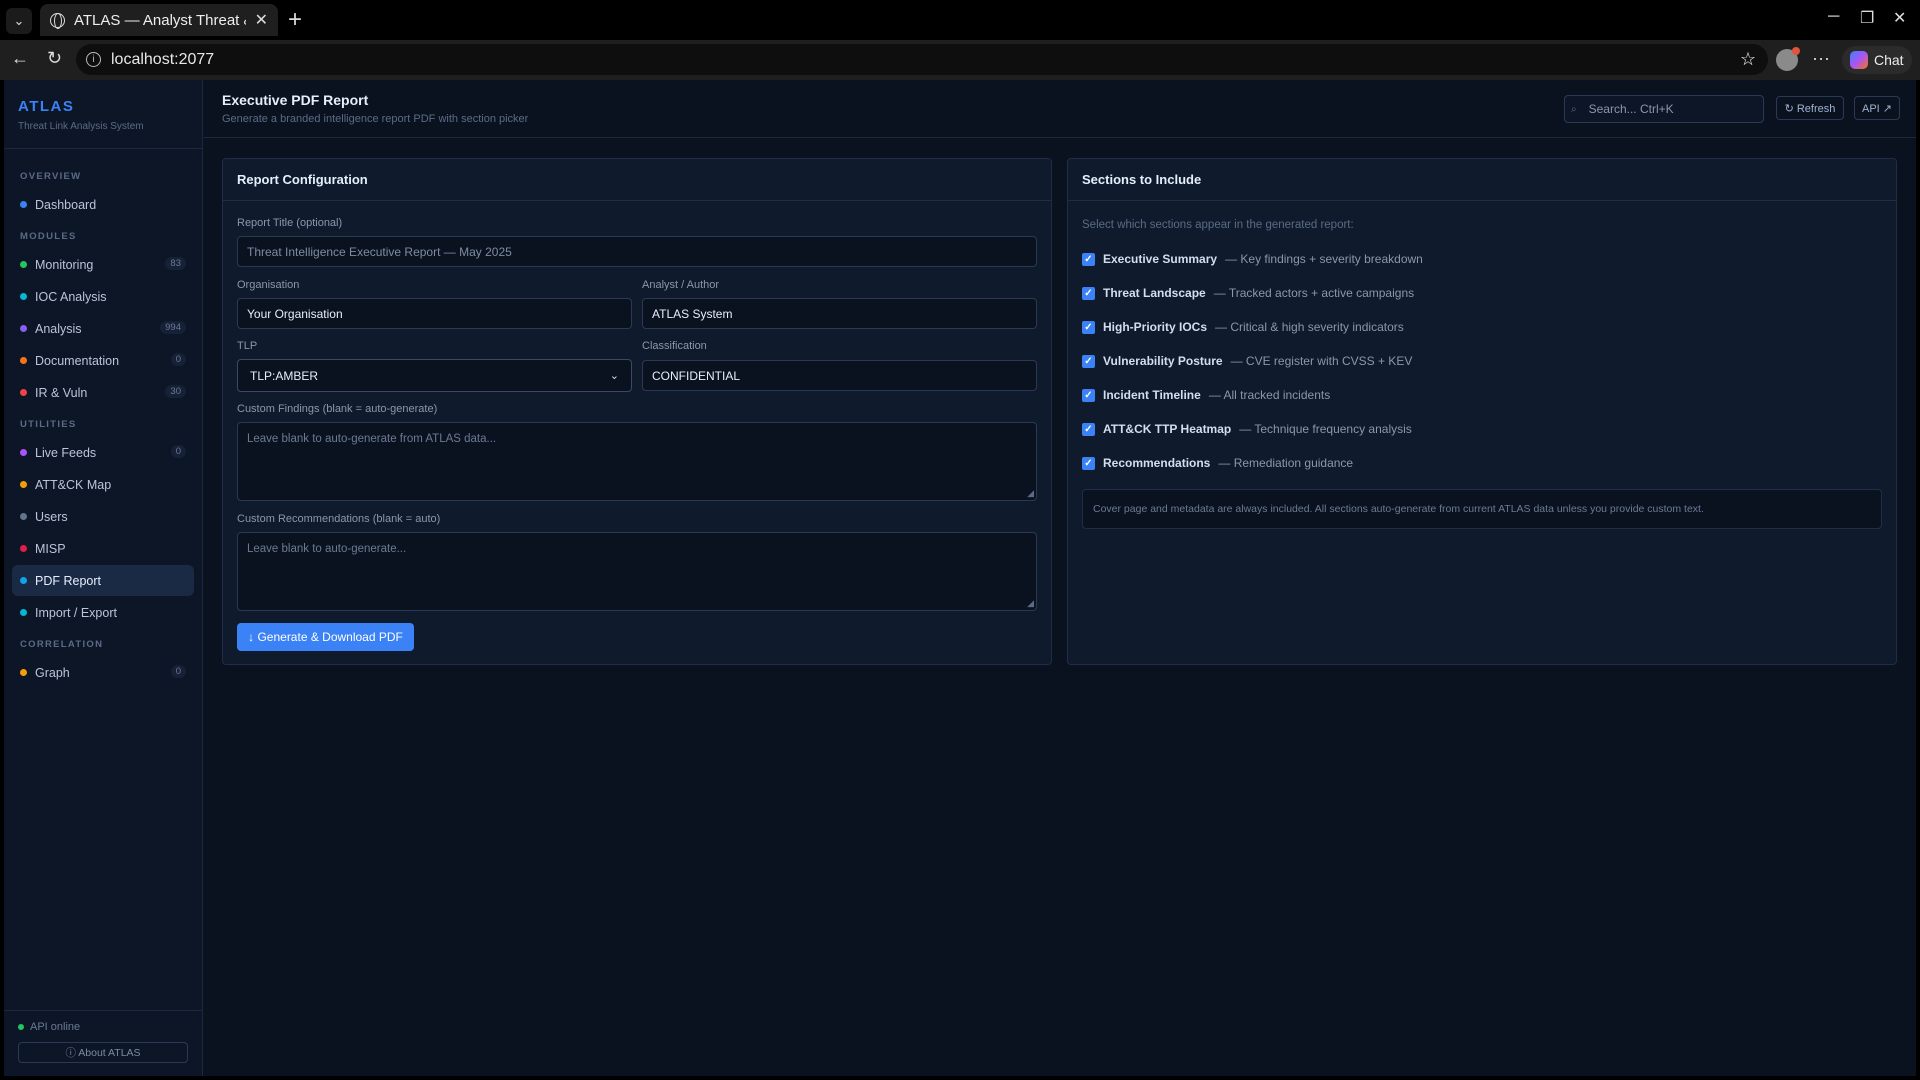 Image resolution: width=1920 pixels, height=1080 pixels. What do you see at coordinates (1867, 18) in the screenshot?
I see `restore-icon: ❐` at bounding box center [1867, 18].